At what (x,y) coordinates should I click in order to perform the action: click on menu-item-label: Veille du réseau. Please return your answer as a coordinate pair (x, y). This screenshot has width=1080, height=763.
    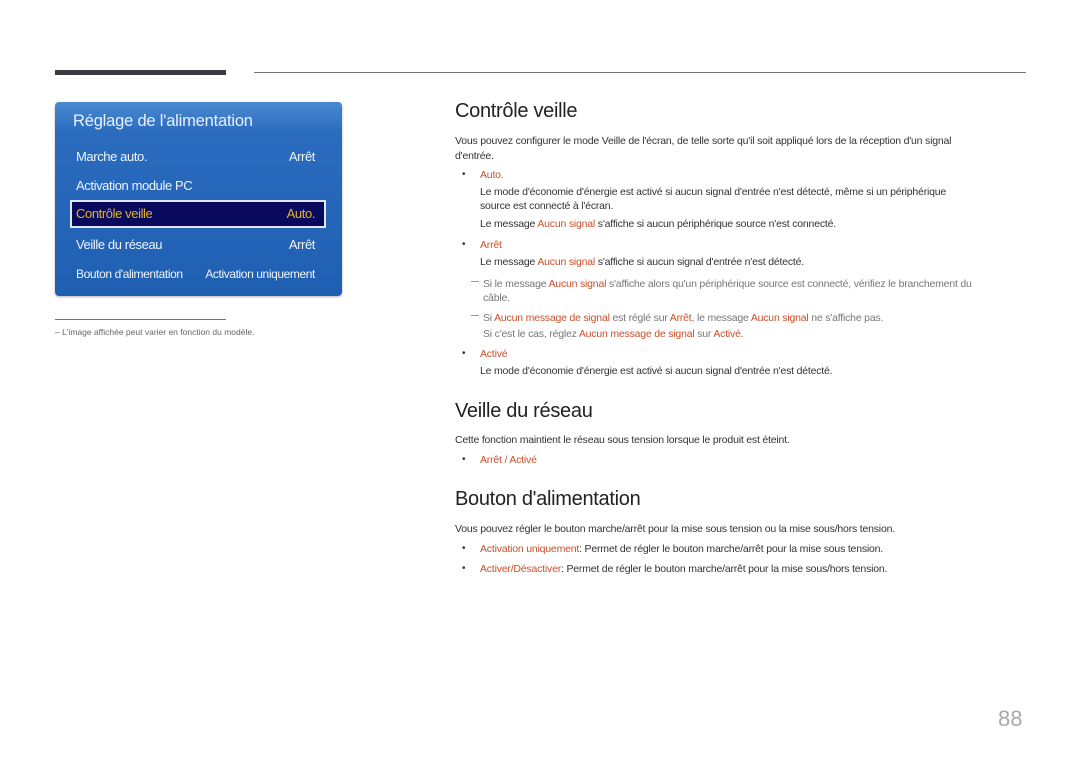
    Looking at the image, I should click on (119, 244).